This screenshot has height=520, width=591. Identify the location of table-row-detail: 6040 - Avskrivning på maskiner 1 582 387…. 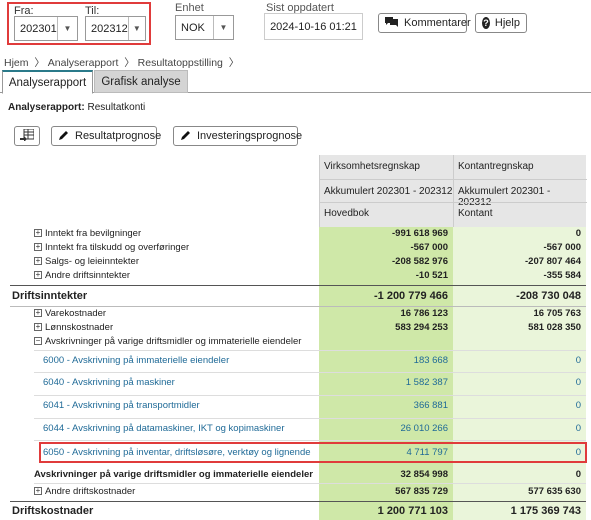
(295, 383).